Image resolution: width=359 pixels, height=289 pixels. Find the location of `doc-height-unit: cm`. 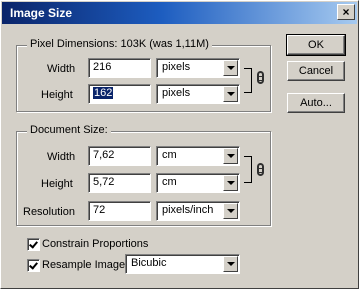

doc-height-unit: cm is located at coordinates (169, 182).